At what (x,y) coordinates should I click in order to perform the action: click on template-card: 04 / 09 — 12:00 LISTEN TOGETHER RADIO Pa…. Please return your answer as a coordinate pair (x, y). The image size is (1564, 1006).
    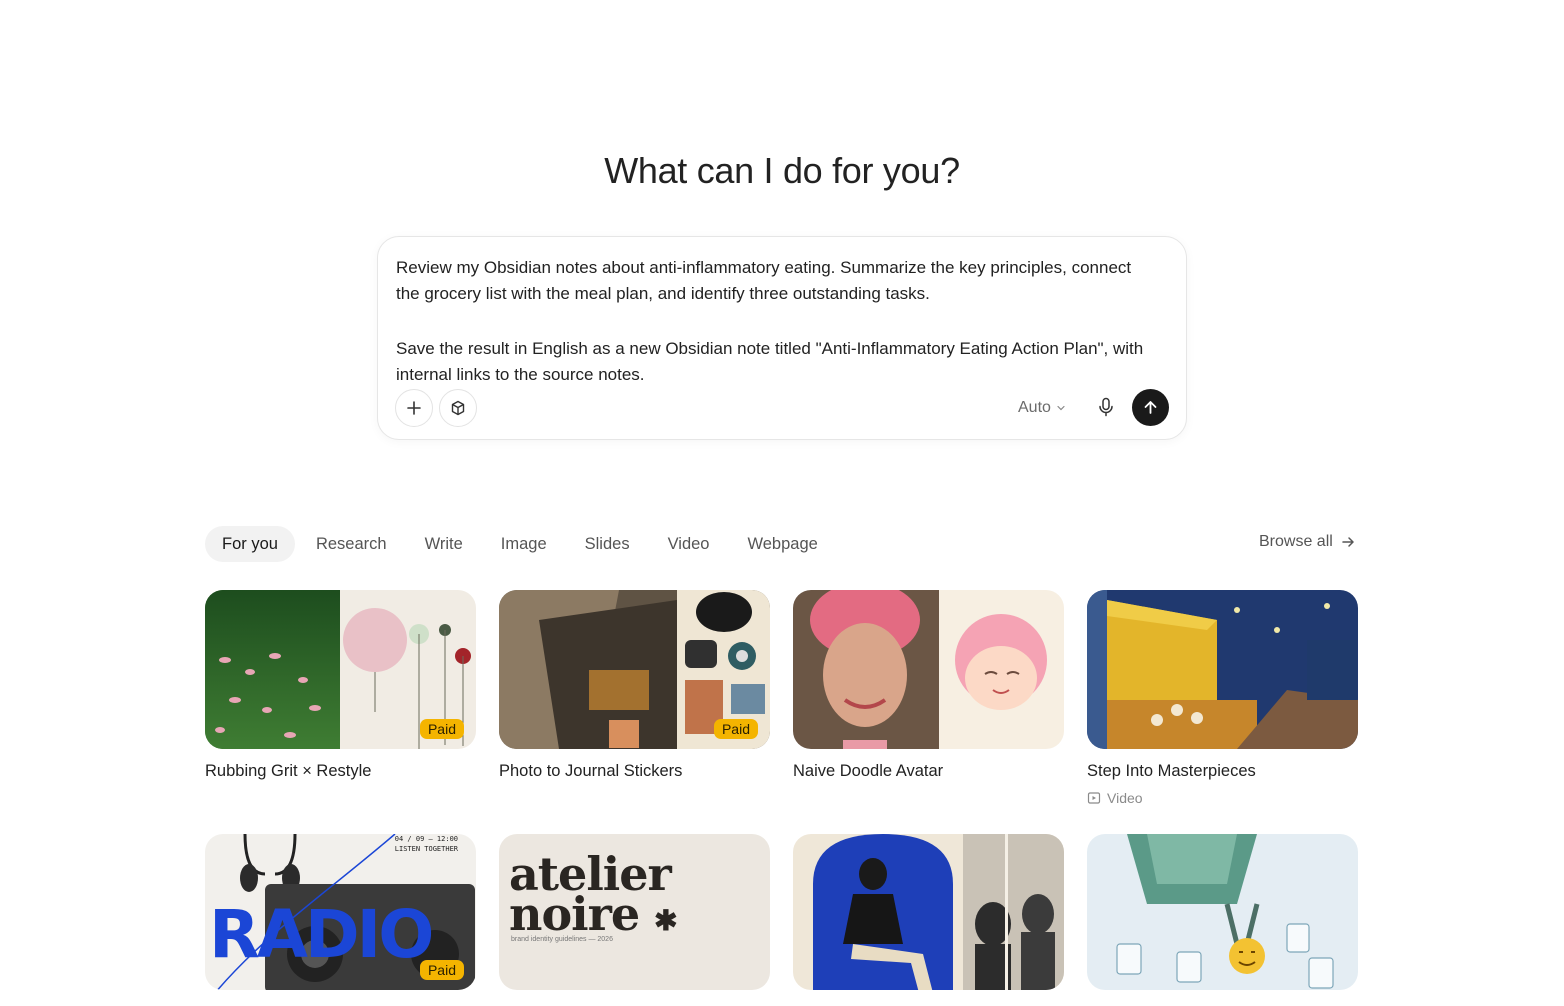
    Looking at the image, I should click on (340, 912).